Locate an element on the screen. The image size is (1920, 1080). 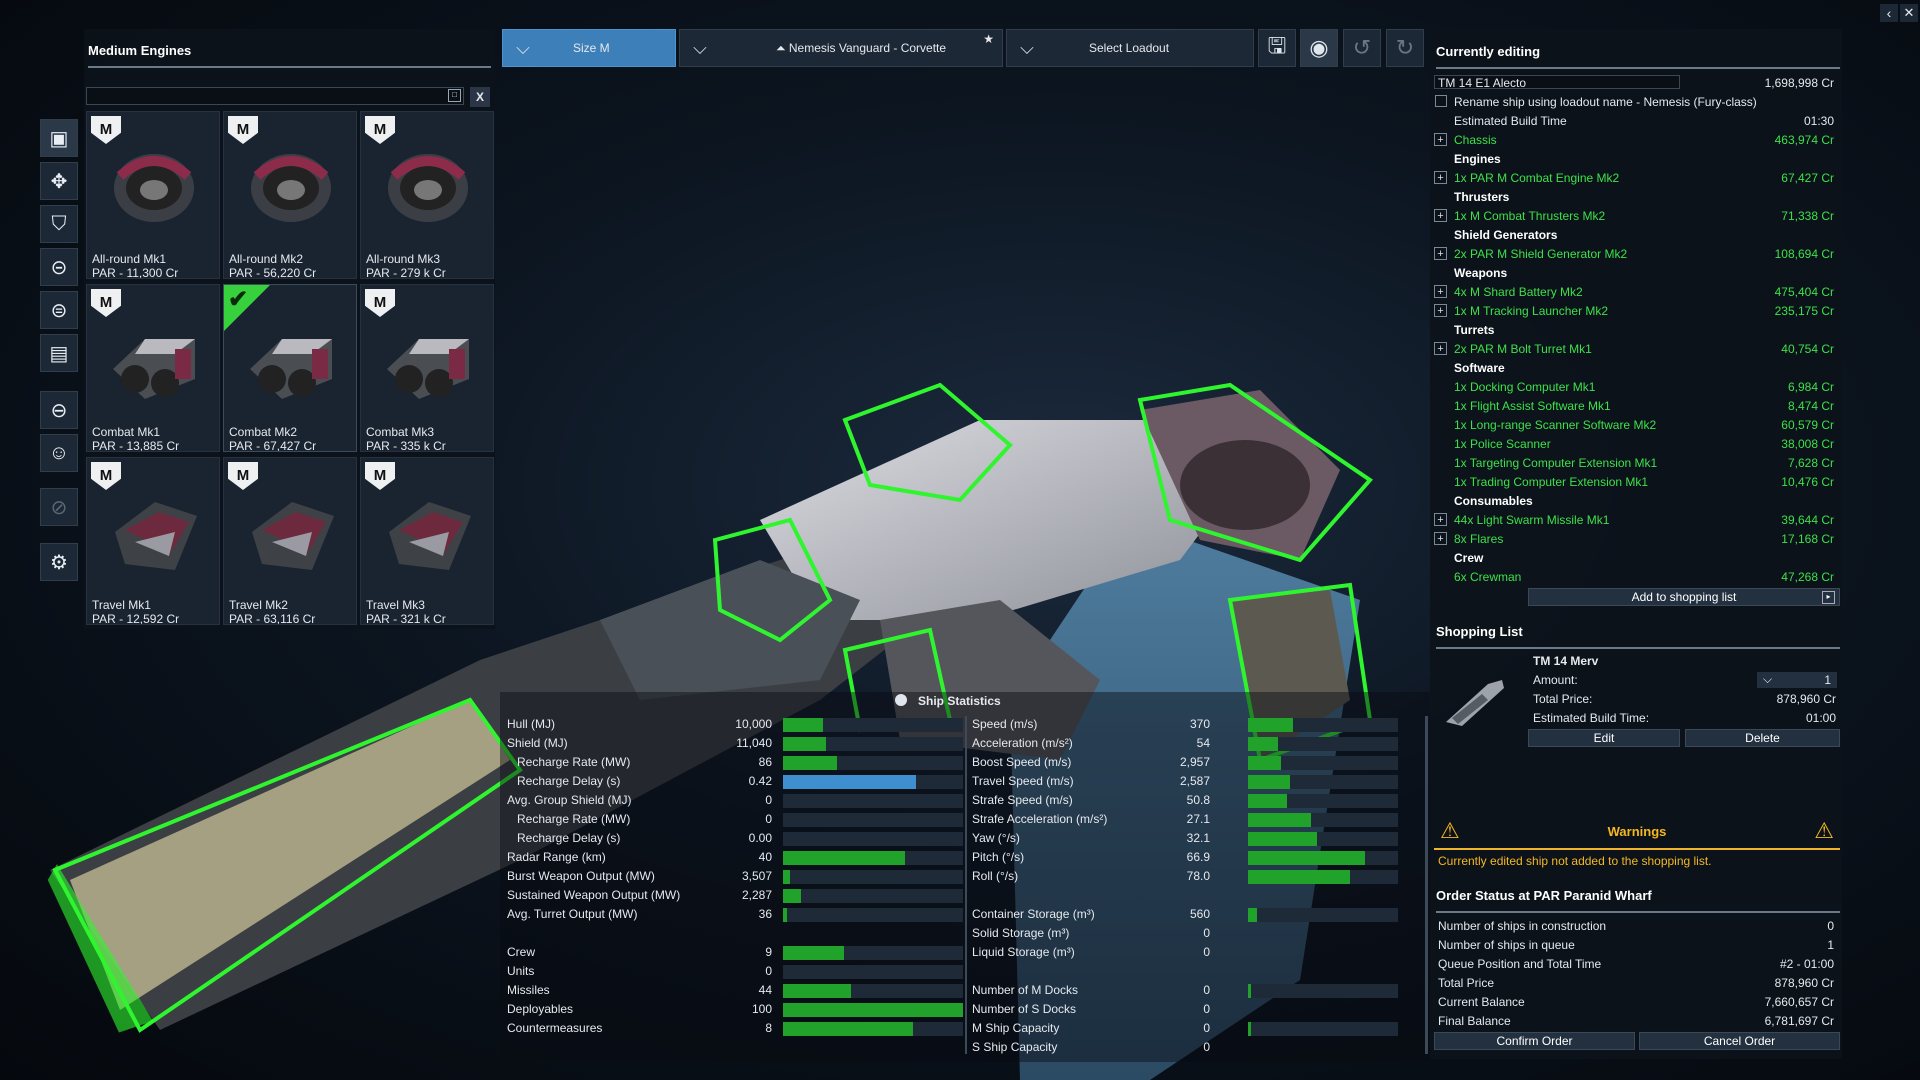
engine-icon: ✥ is located at coordinates (59, 181).